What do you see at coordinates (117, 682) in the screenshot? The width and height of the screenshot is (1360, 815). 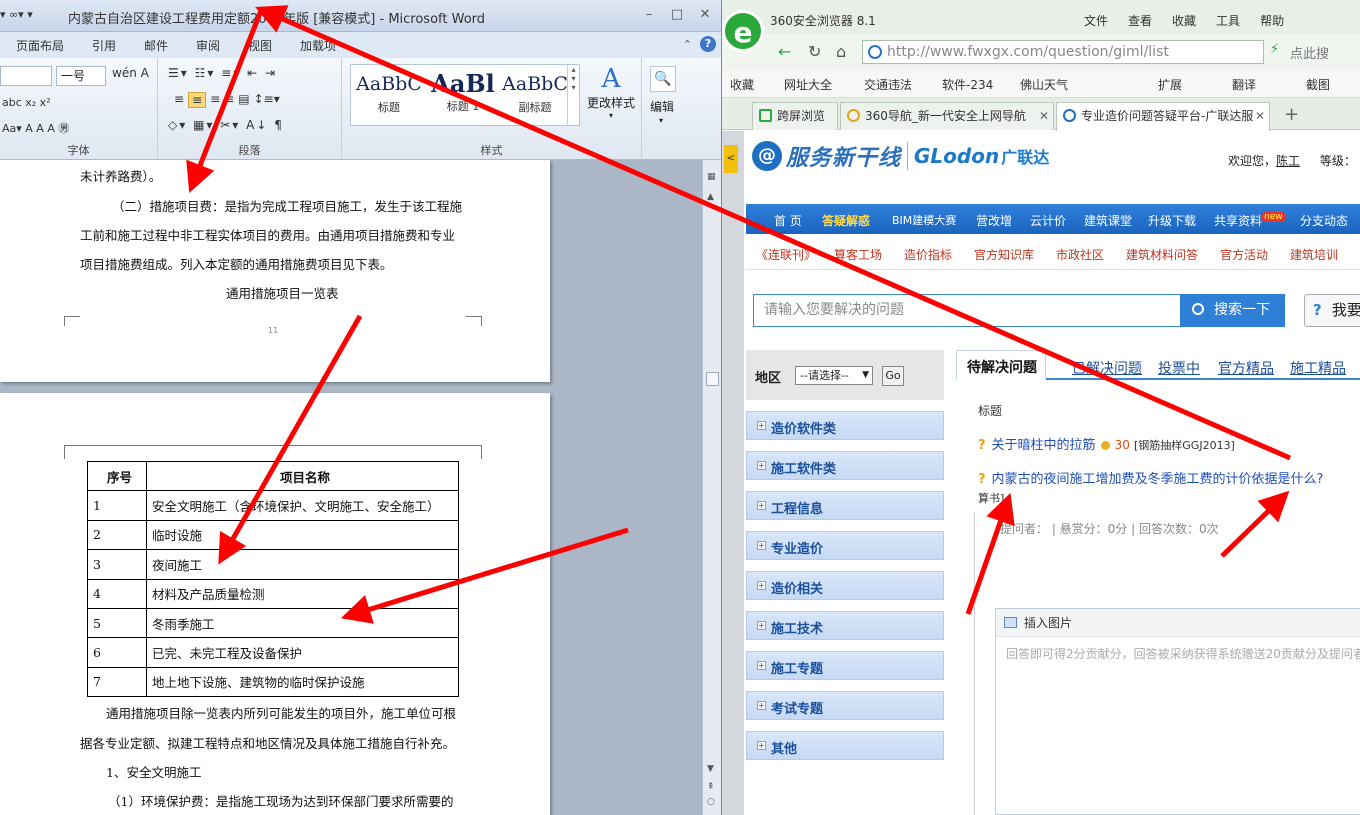 I see `table-cell: 7` at bounding box center [117, 682].